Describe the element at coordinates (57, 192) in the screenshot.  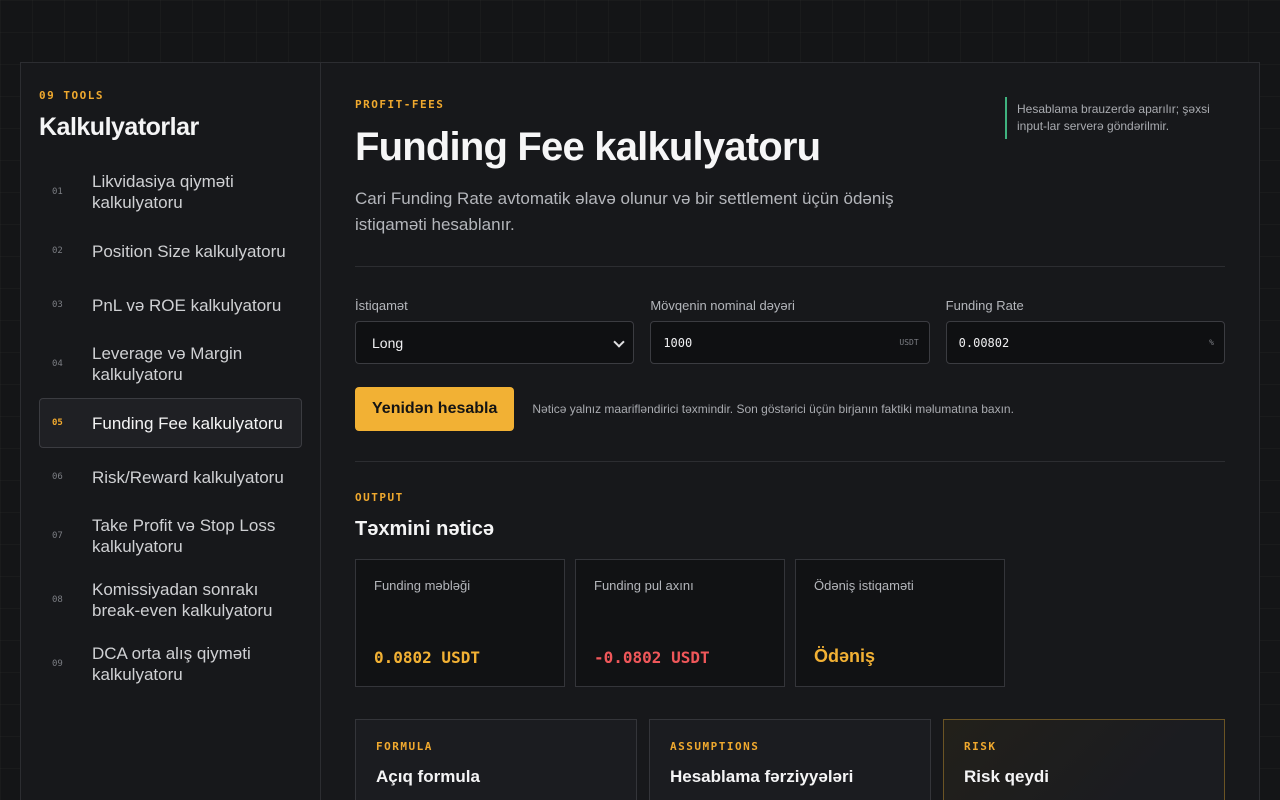
I see `sidebar-item-number: 01` at that location.